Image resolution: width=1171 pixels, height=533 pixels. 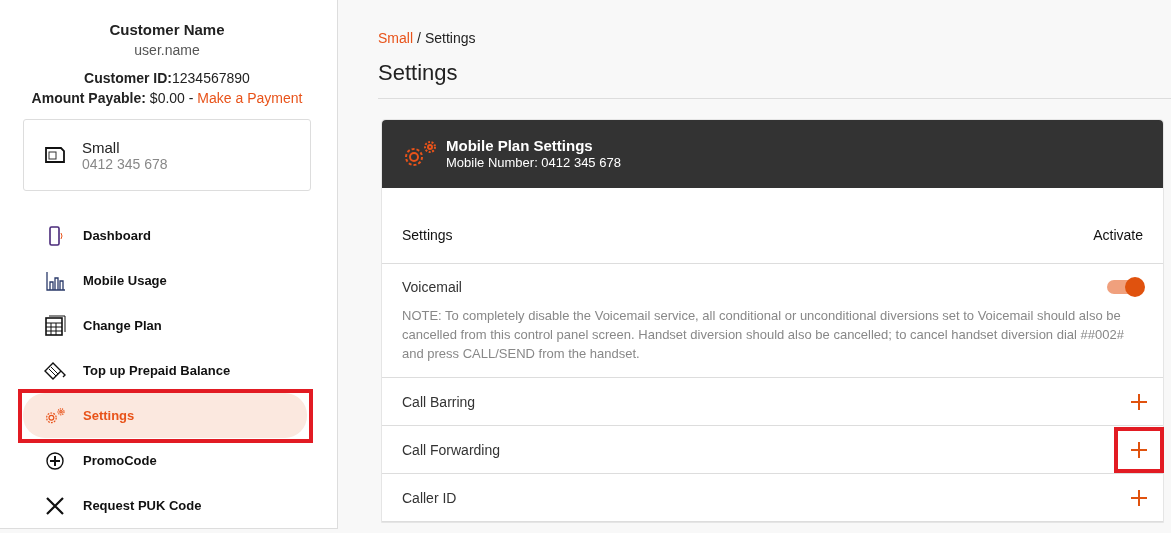 I want to click on plan-name: Small, so click(x=101, y=147).